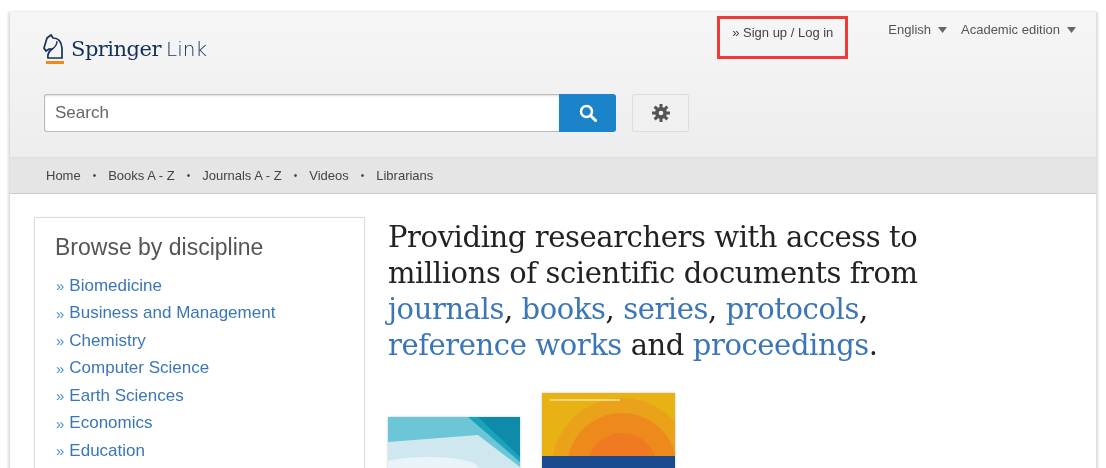 This screenshot has width=1106, height=468. I want to click on discipline-link: Economics, so click(111, 423).